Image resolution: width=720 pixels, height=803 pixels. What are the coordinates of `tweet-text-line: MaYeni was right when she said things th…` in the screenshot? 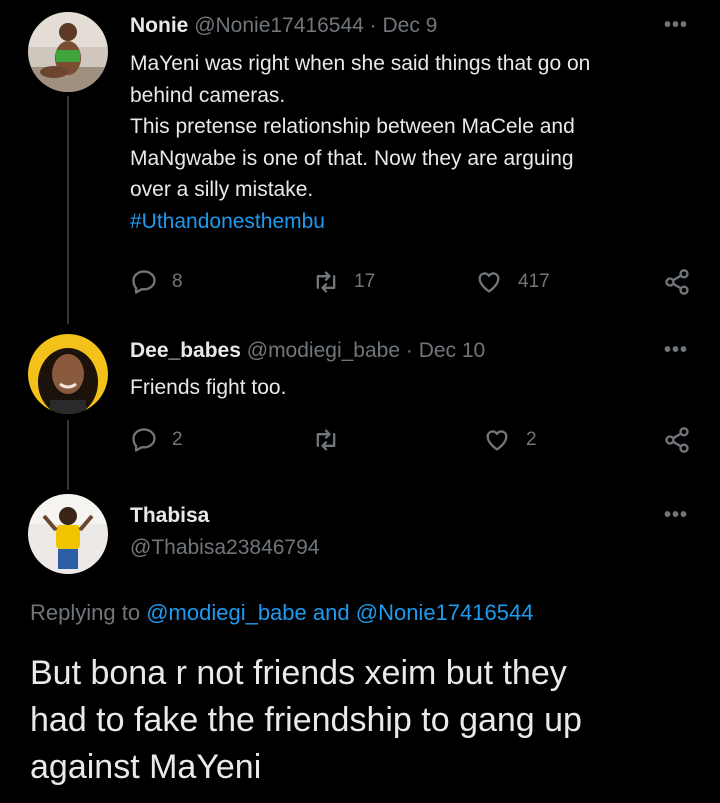 It's located at (360, 63).